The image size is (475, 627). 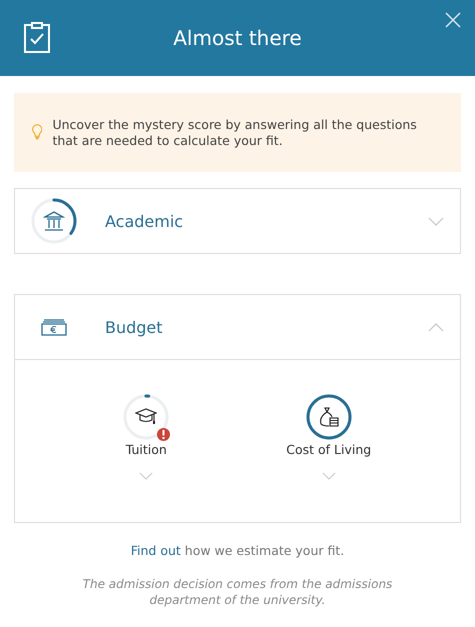 What do you see at coordinates (54, 327) in the screenshot?
I see `banknote-icon` at bounding box center [54, 327].